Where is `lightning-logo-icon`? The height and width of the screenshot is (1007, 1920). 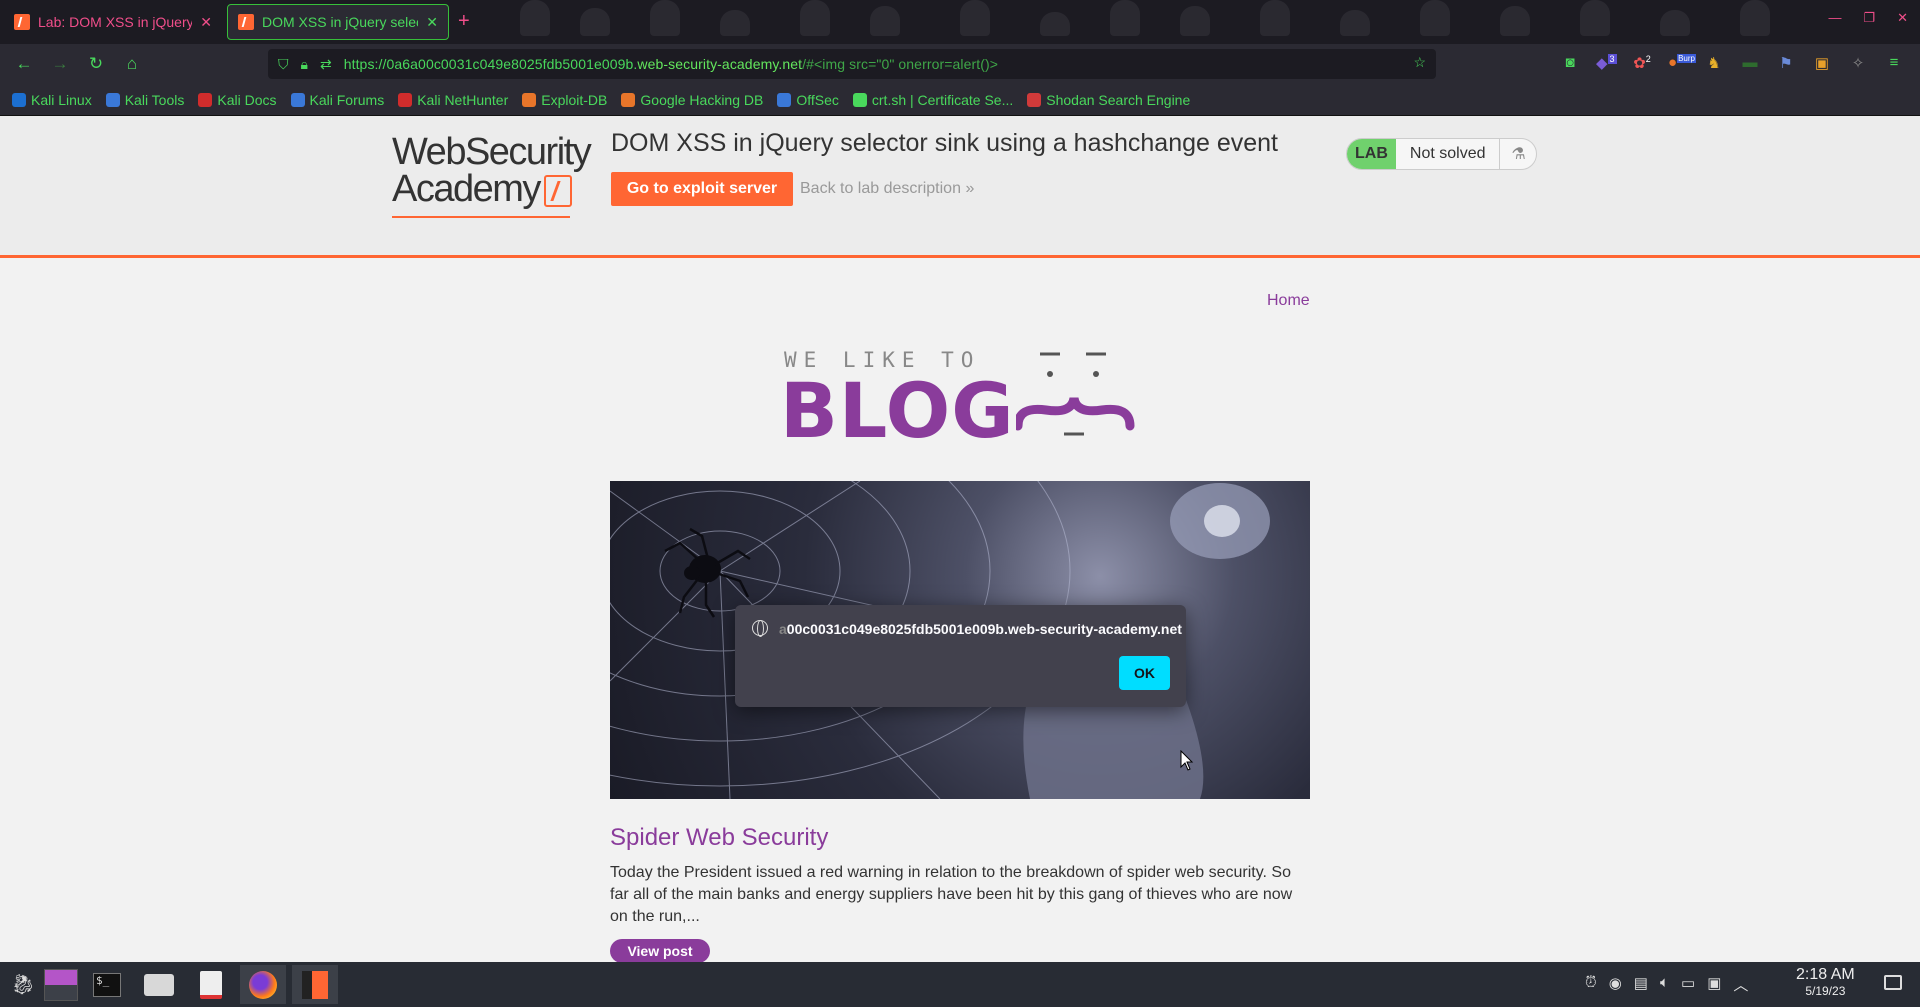 lightning-logo-icon is located at coordinates (557, 190).